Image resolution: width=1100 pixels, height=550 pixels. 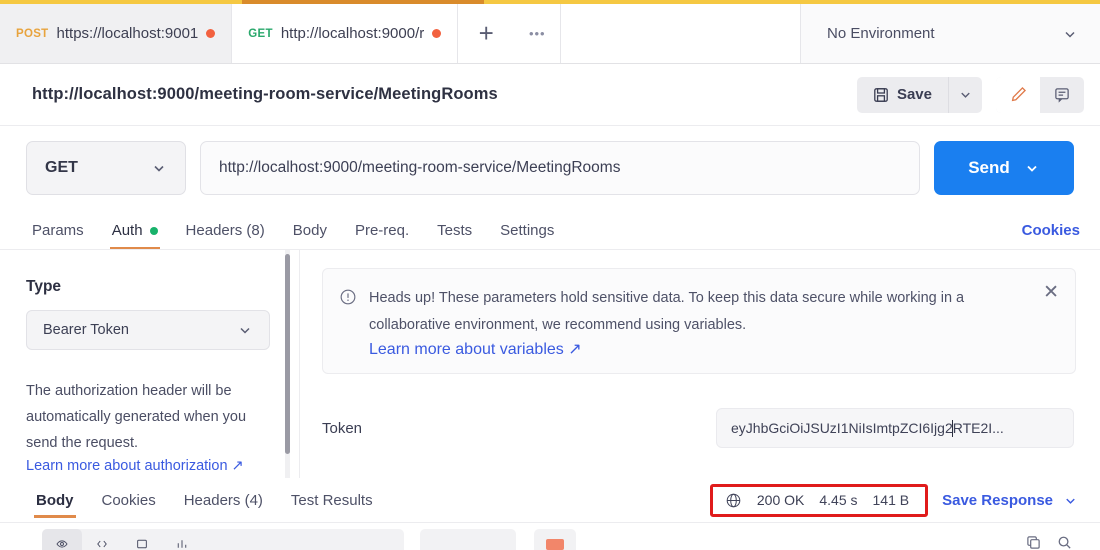 I want to click on tab-label: Tests, so click(x=455, y=230).